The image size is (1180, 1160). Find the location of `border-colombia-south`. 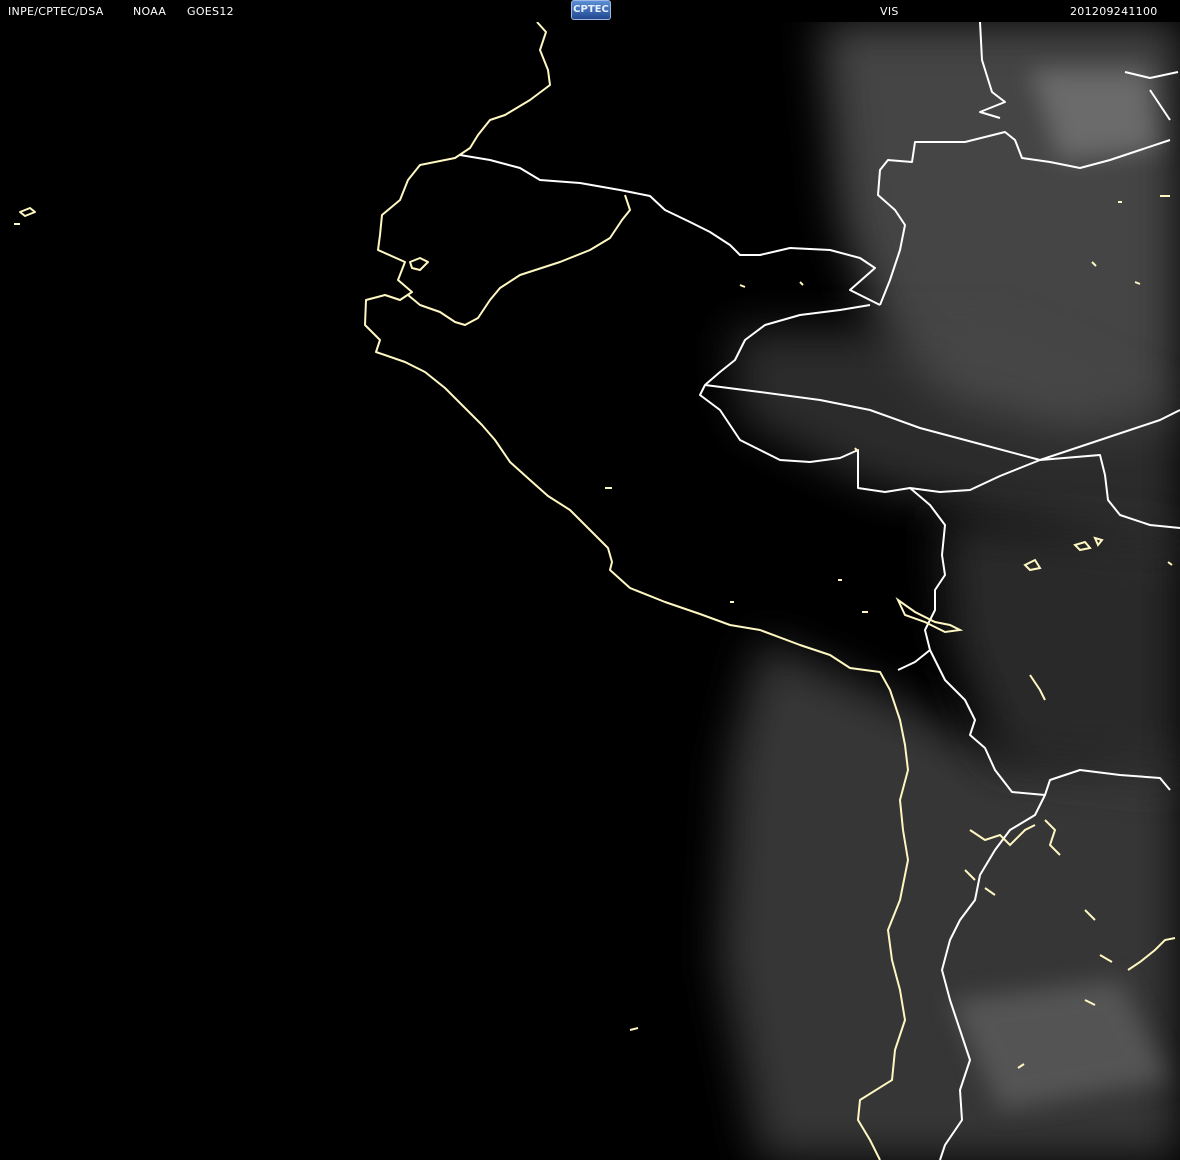

border-colombia-south is located at coordinates (670, 230).